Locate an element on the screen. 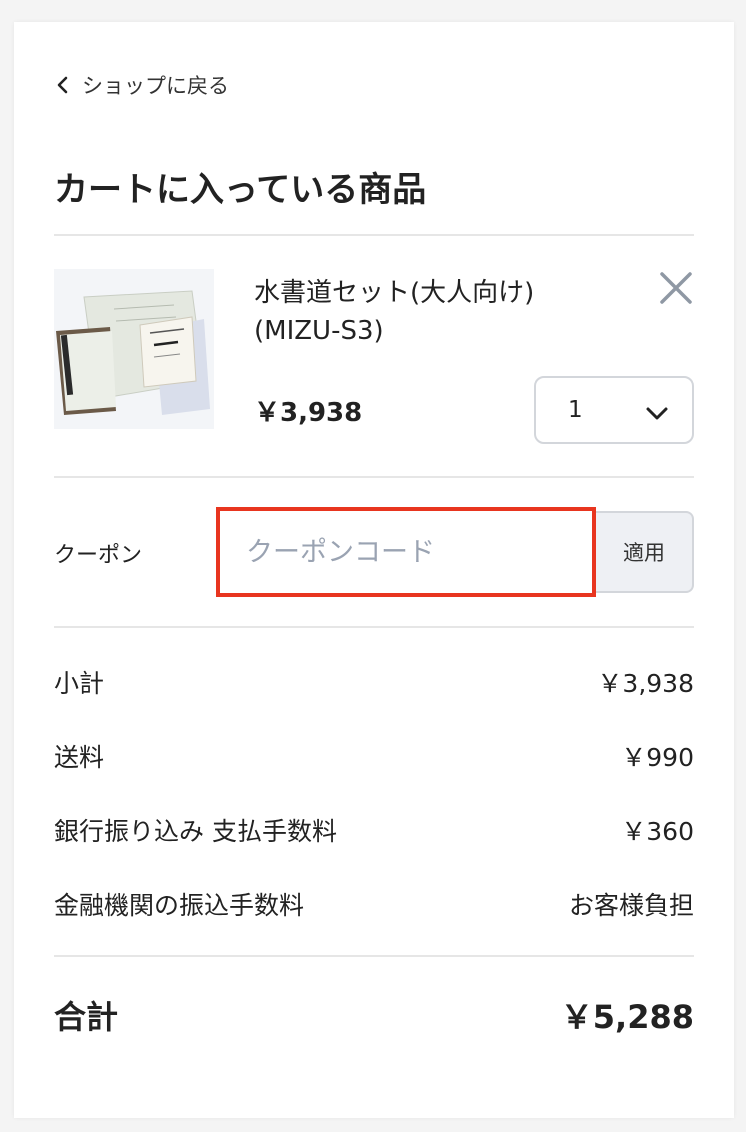 This screenshot has width=746, height=1132. product-image is located at coordinates (134, 349).